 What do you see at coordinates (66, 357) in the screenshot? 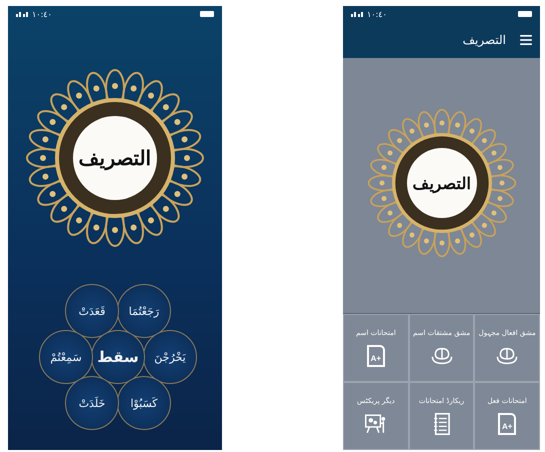
I see `word-button: سَمِعْتُمْ` at bounding box center [66, 357].